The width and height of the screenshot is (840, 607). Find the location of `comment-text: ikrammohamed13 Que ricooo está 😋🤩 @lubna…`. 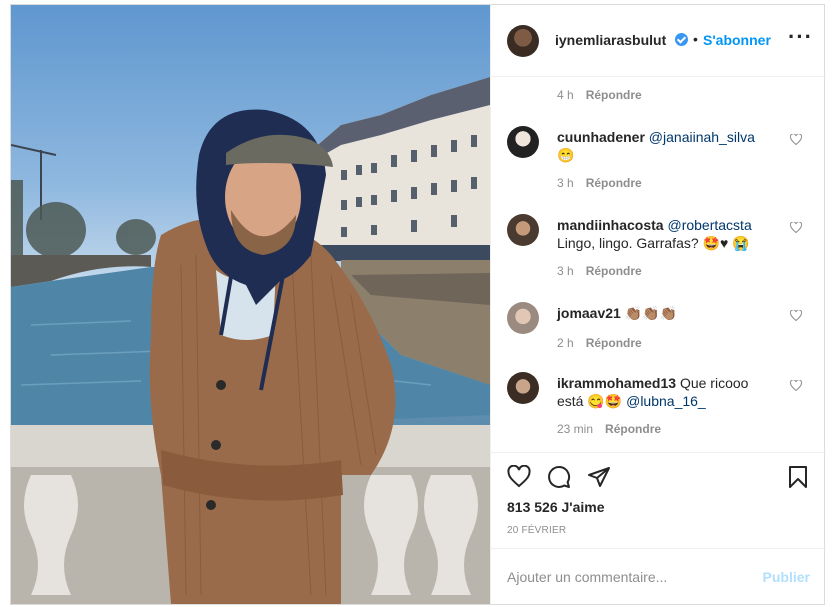

comment-text: ikrammohamed13 Que ricooo está 😋🤩 @lubna… is located at coordinates (667, 392).